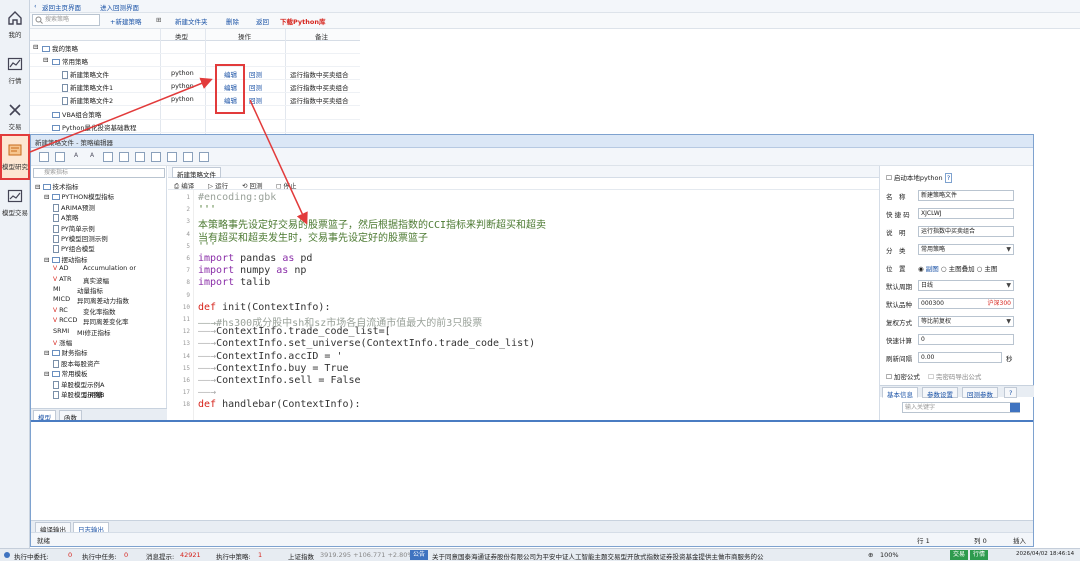 The width and height of the screenshot is (1080, 561). I want to click on status-col: 列 0, so click(980, 541).